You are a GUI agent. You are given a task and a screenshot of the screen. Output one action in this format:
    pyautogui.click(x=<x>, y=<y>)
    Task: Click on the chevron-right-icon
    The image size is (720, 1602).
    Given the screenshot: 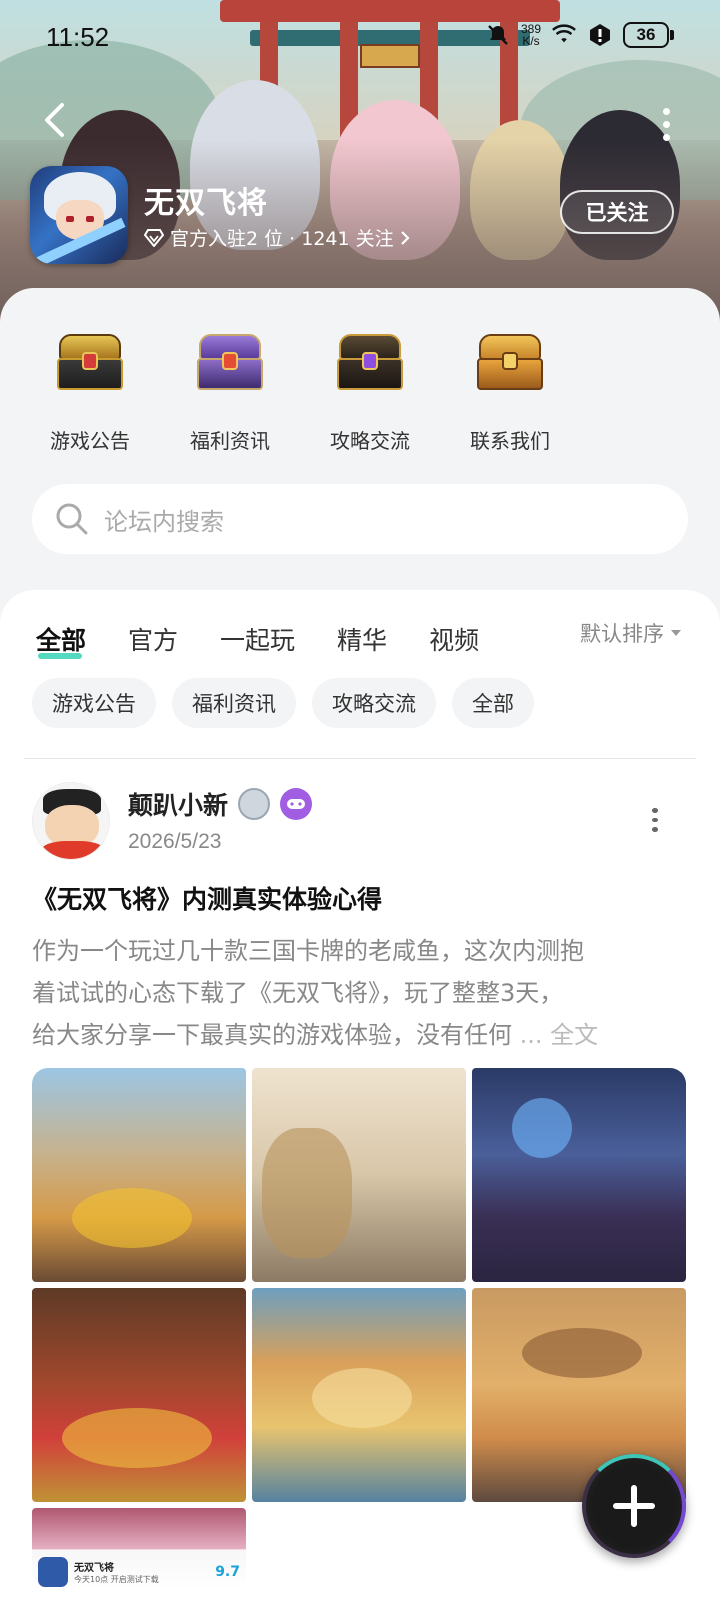 What is the action you would take?
    pyautogui.click(x=405, y=237)
    